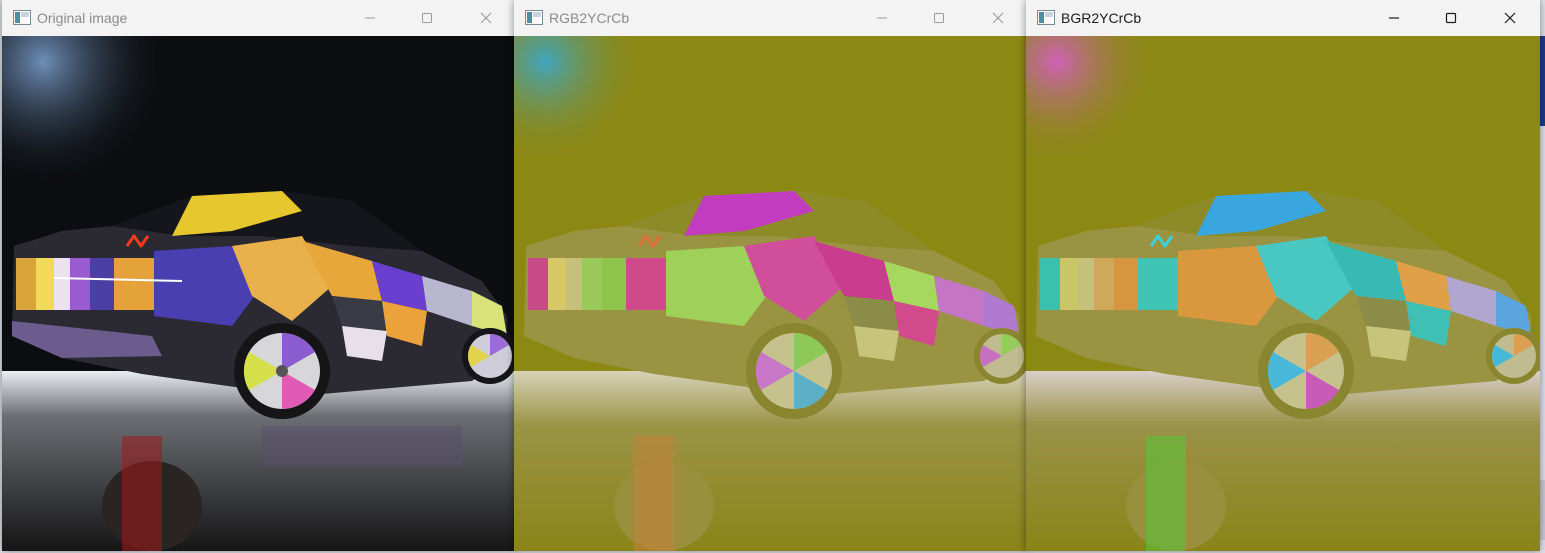 The height and width of the screenshot is (553, 1545). I want to click on window-title: RGB2YCrCb, so click(589, 18).